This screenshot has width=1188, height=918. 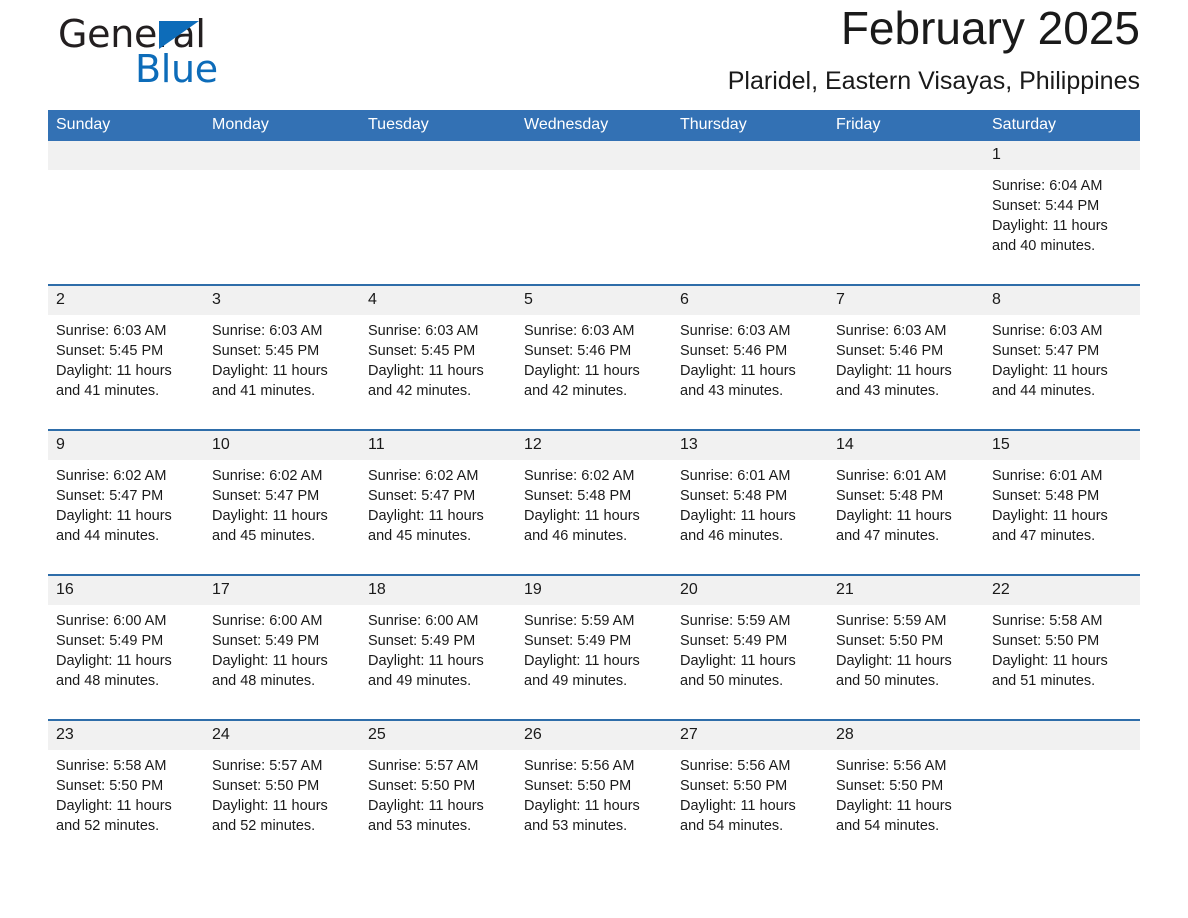 I want to click on day-cell-empty, so click(x=906, y=227).